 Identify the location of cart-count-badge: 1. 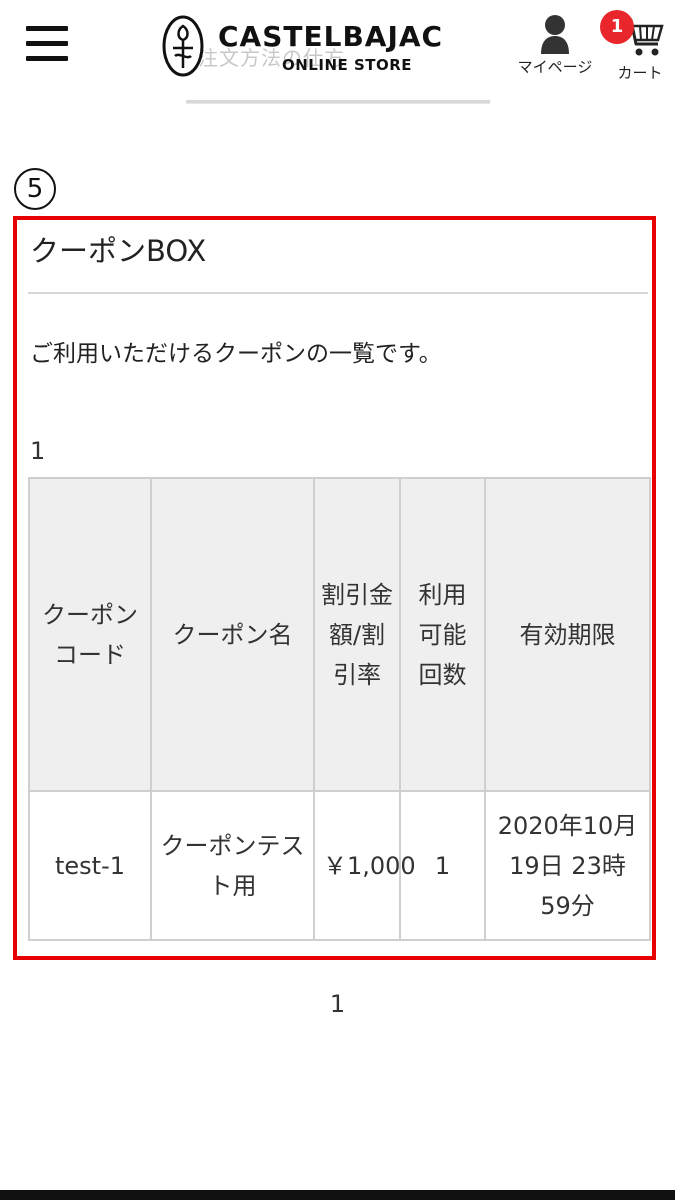
(617, 27).